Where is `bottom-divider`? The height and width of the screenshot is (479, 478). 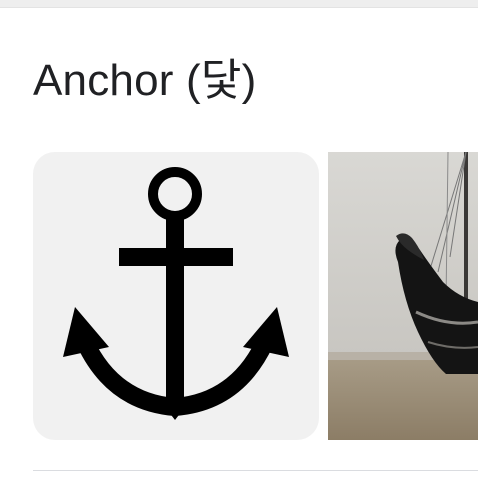
bottom-divider is located at coordinates (255, 470).